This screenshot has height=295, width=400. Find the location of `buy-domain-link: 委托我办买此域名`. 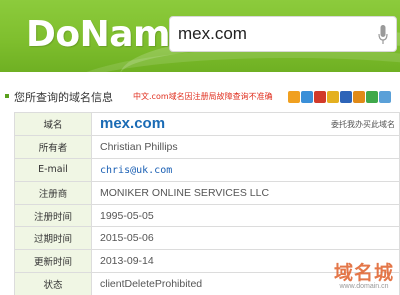

buy-domain-link: 委托我办买此域名 is located at coordinates (363, 124).